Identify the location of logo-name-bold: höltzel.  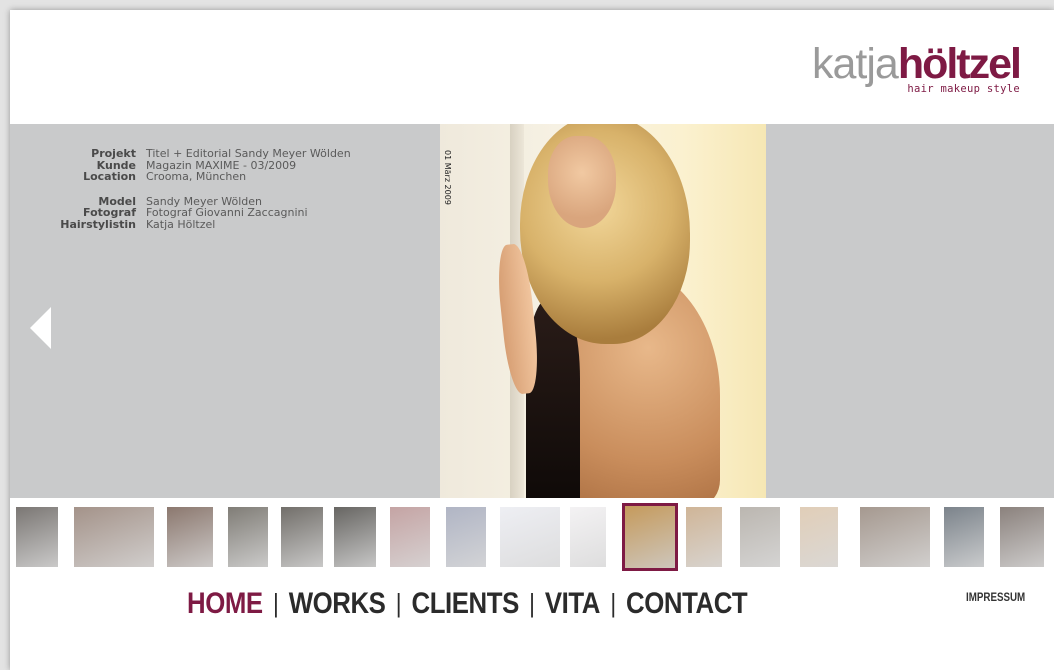
(959, 64).